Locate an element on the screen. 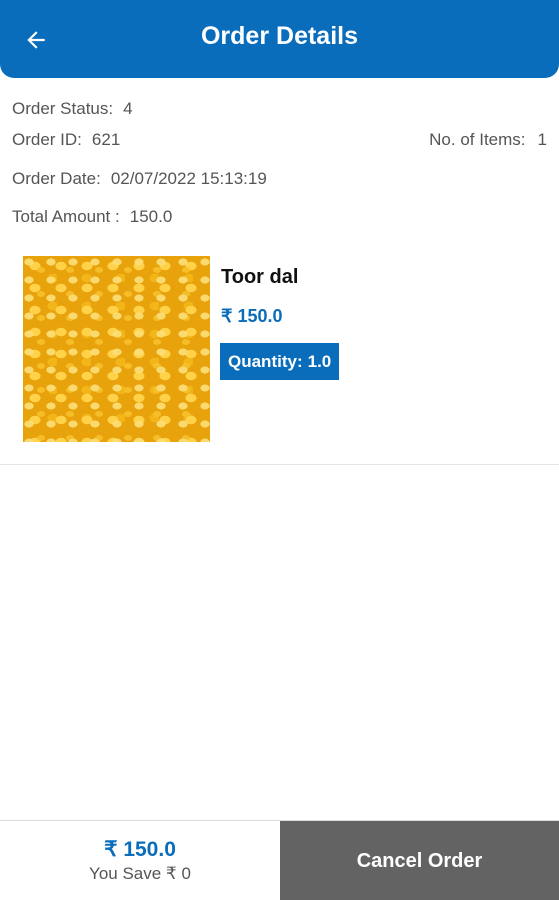 This screenshot has height=900, width=559. order-date-value: 02/07/2022 15:13:19 is located at coordinates (188, 178).